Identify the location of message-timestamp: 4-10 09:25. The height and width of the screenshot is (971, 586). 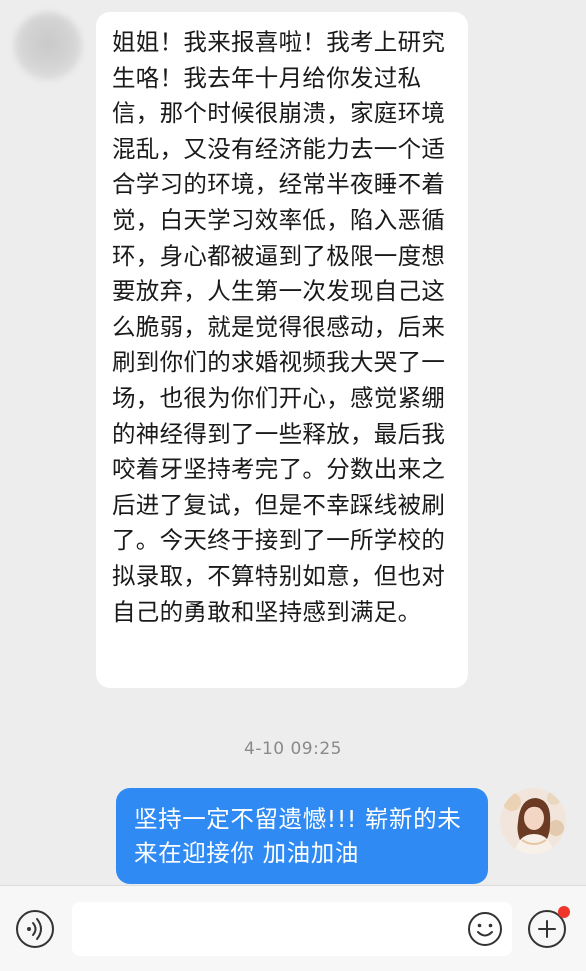
(293, 749).